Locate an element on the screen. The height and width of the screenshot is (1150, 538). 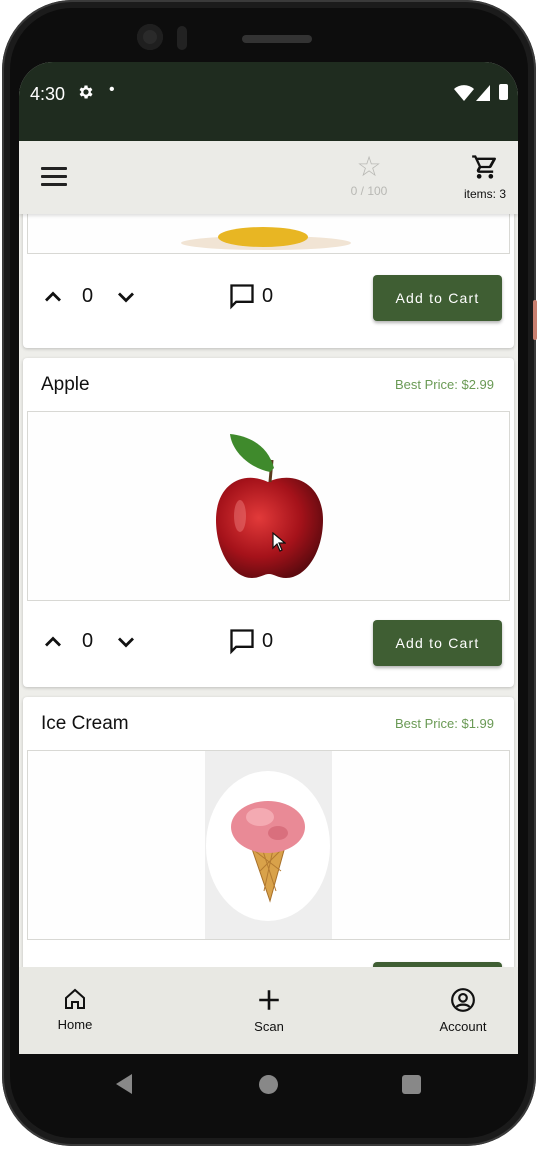
nav-account-label: Account is located at coordinates (463, 1026).